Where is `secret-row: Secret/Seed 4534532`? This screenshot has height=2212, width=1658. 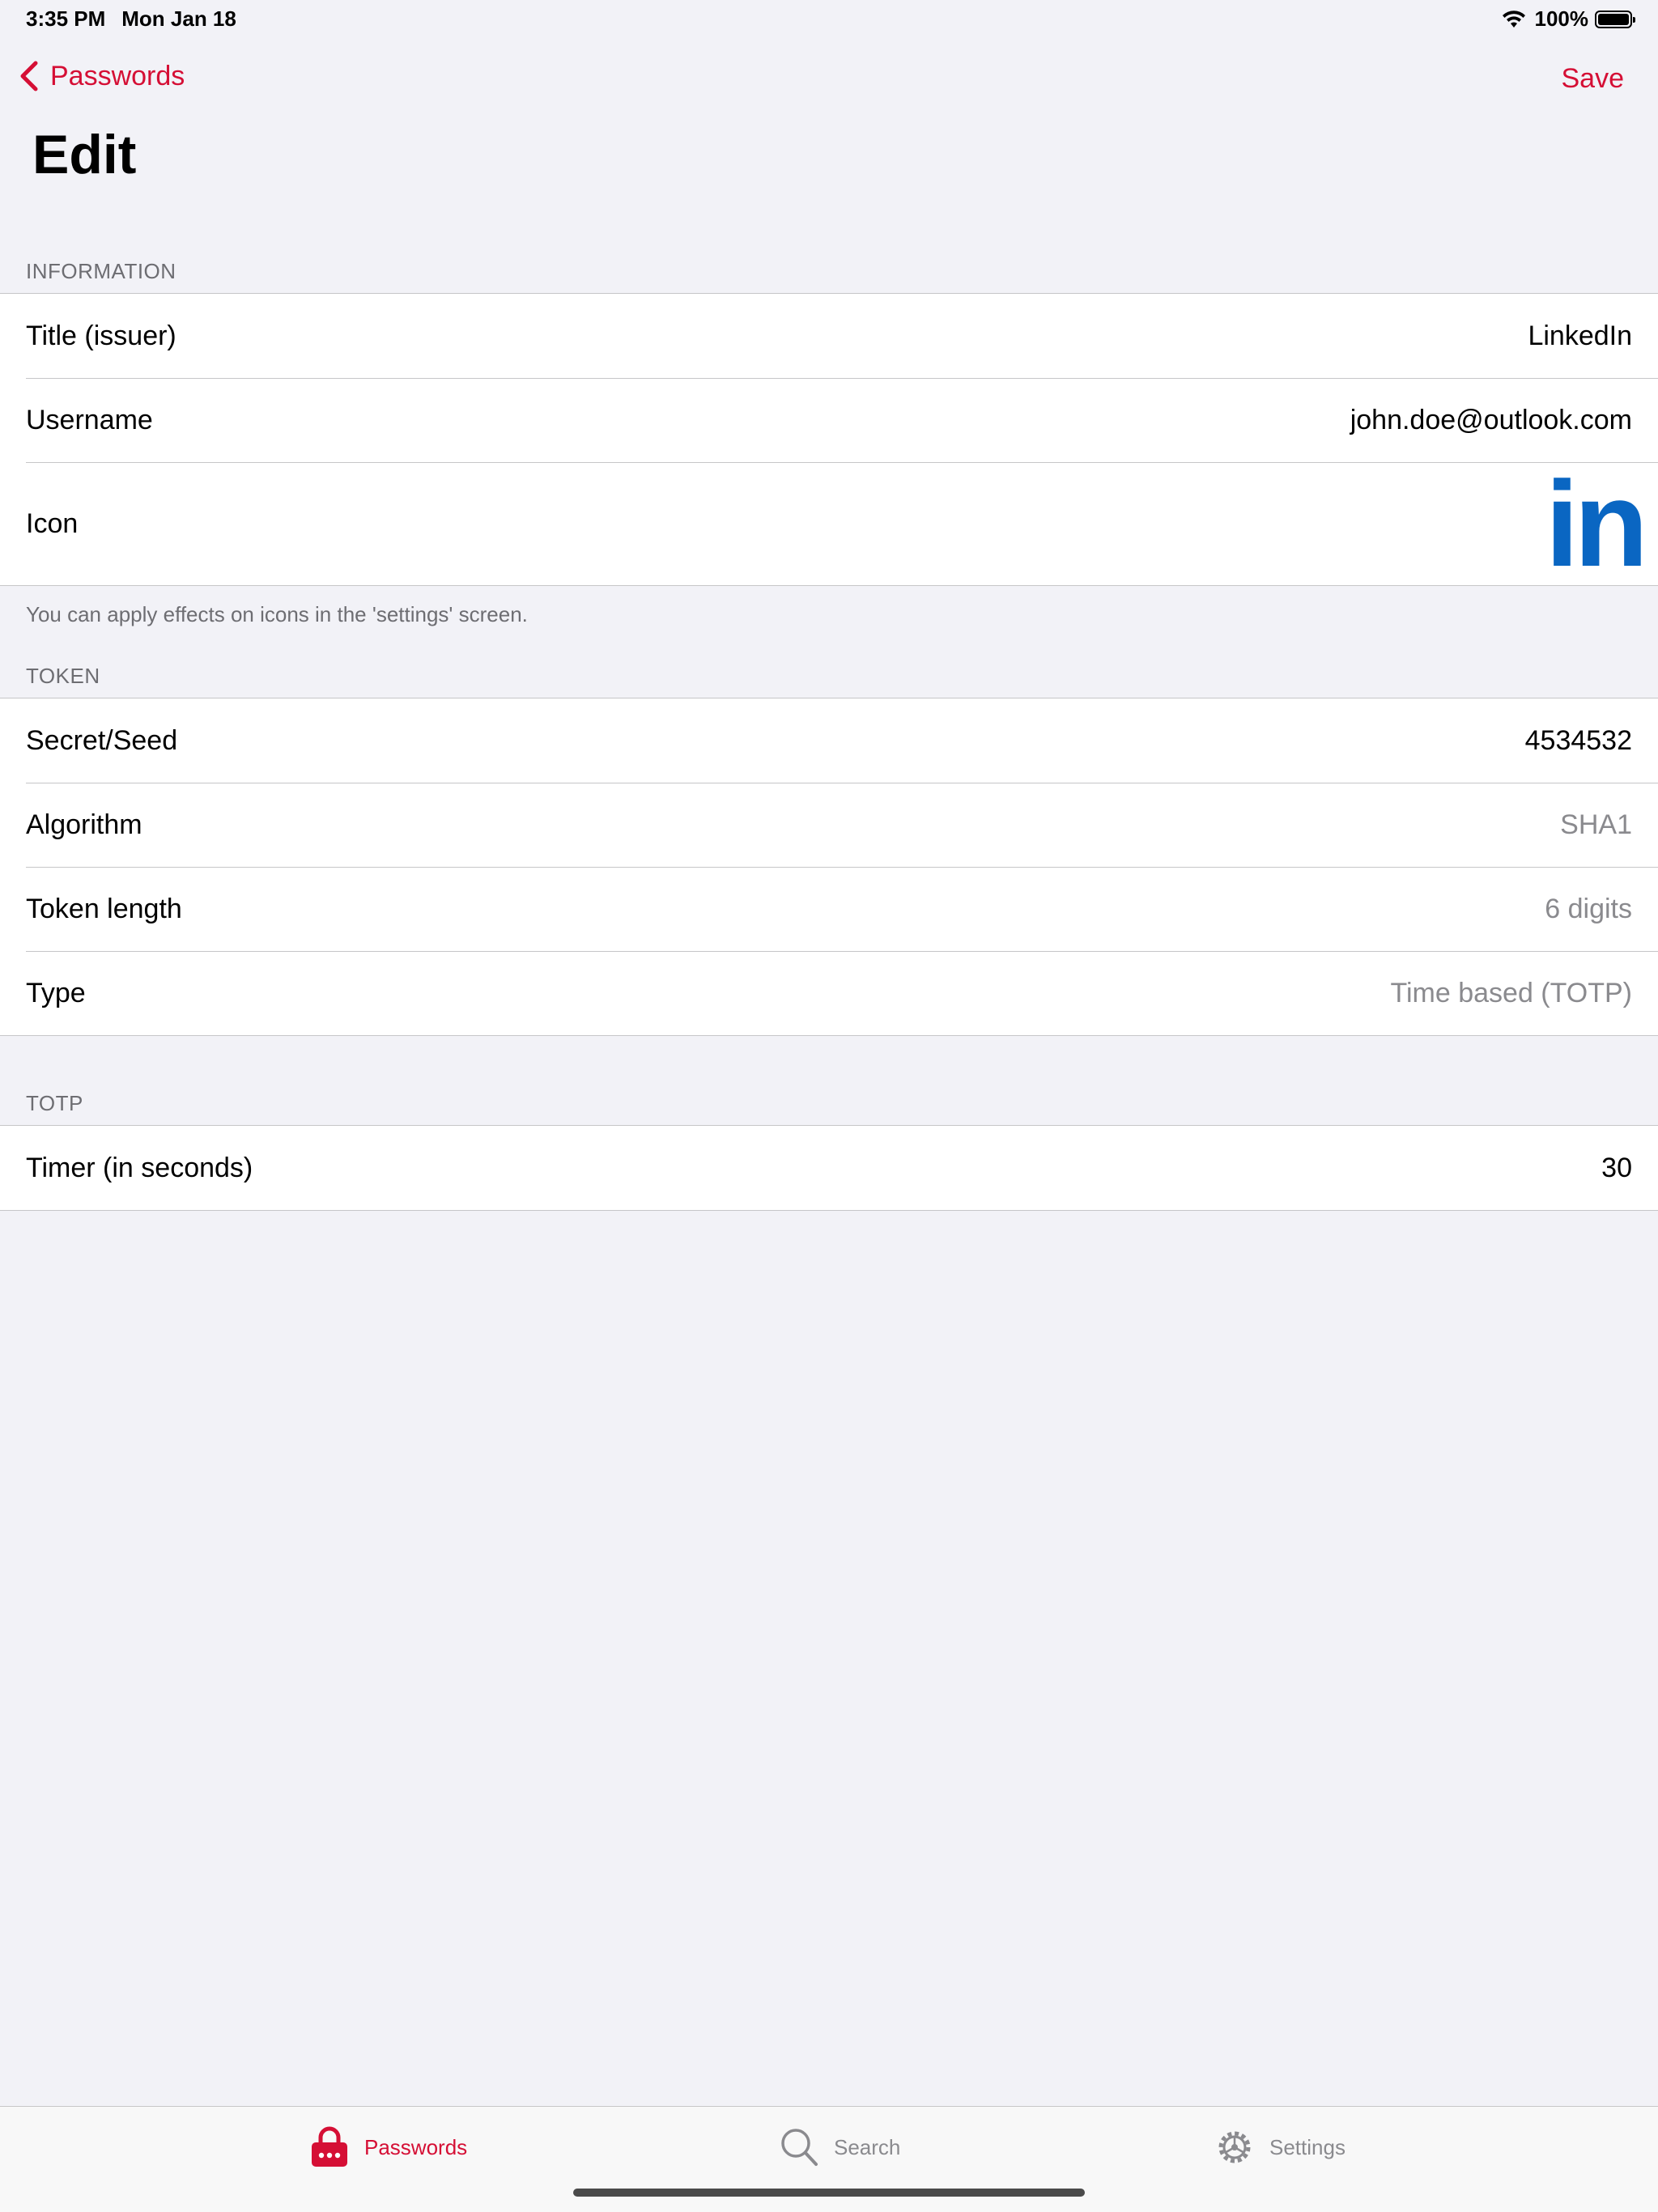
secret-row: Secret/Seed 4534532 is located at coordinates (829, 740).